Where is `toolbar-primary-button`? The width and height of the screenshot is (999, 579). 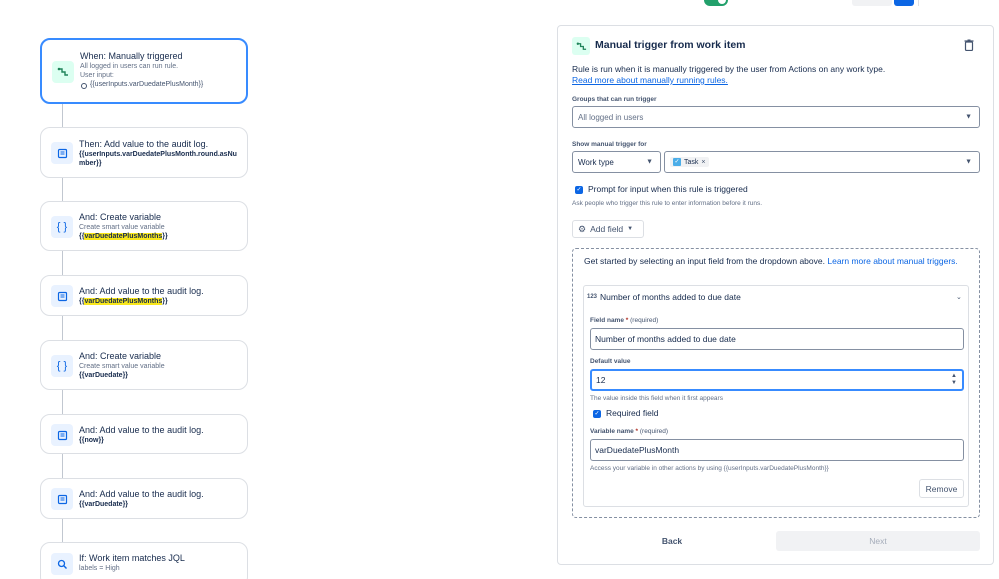
toolbar-primary-button is located at coordinates (904, 3).